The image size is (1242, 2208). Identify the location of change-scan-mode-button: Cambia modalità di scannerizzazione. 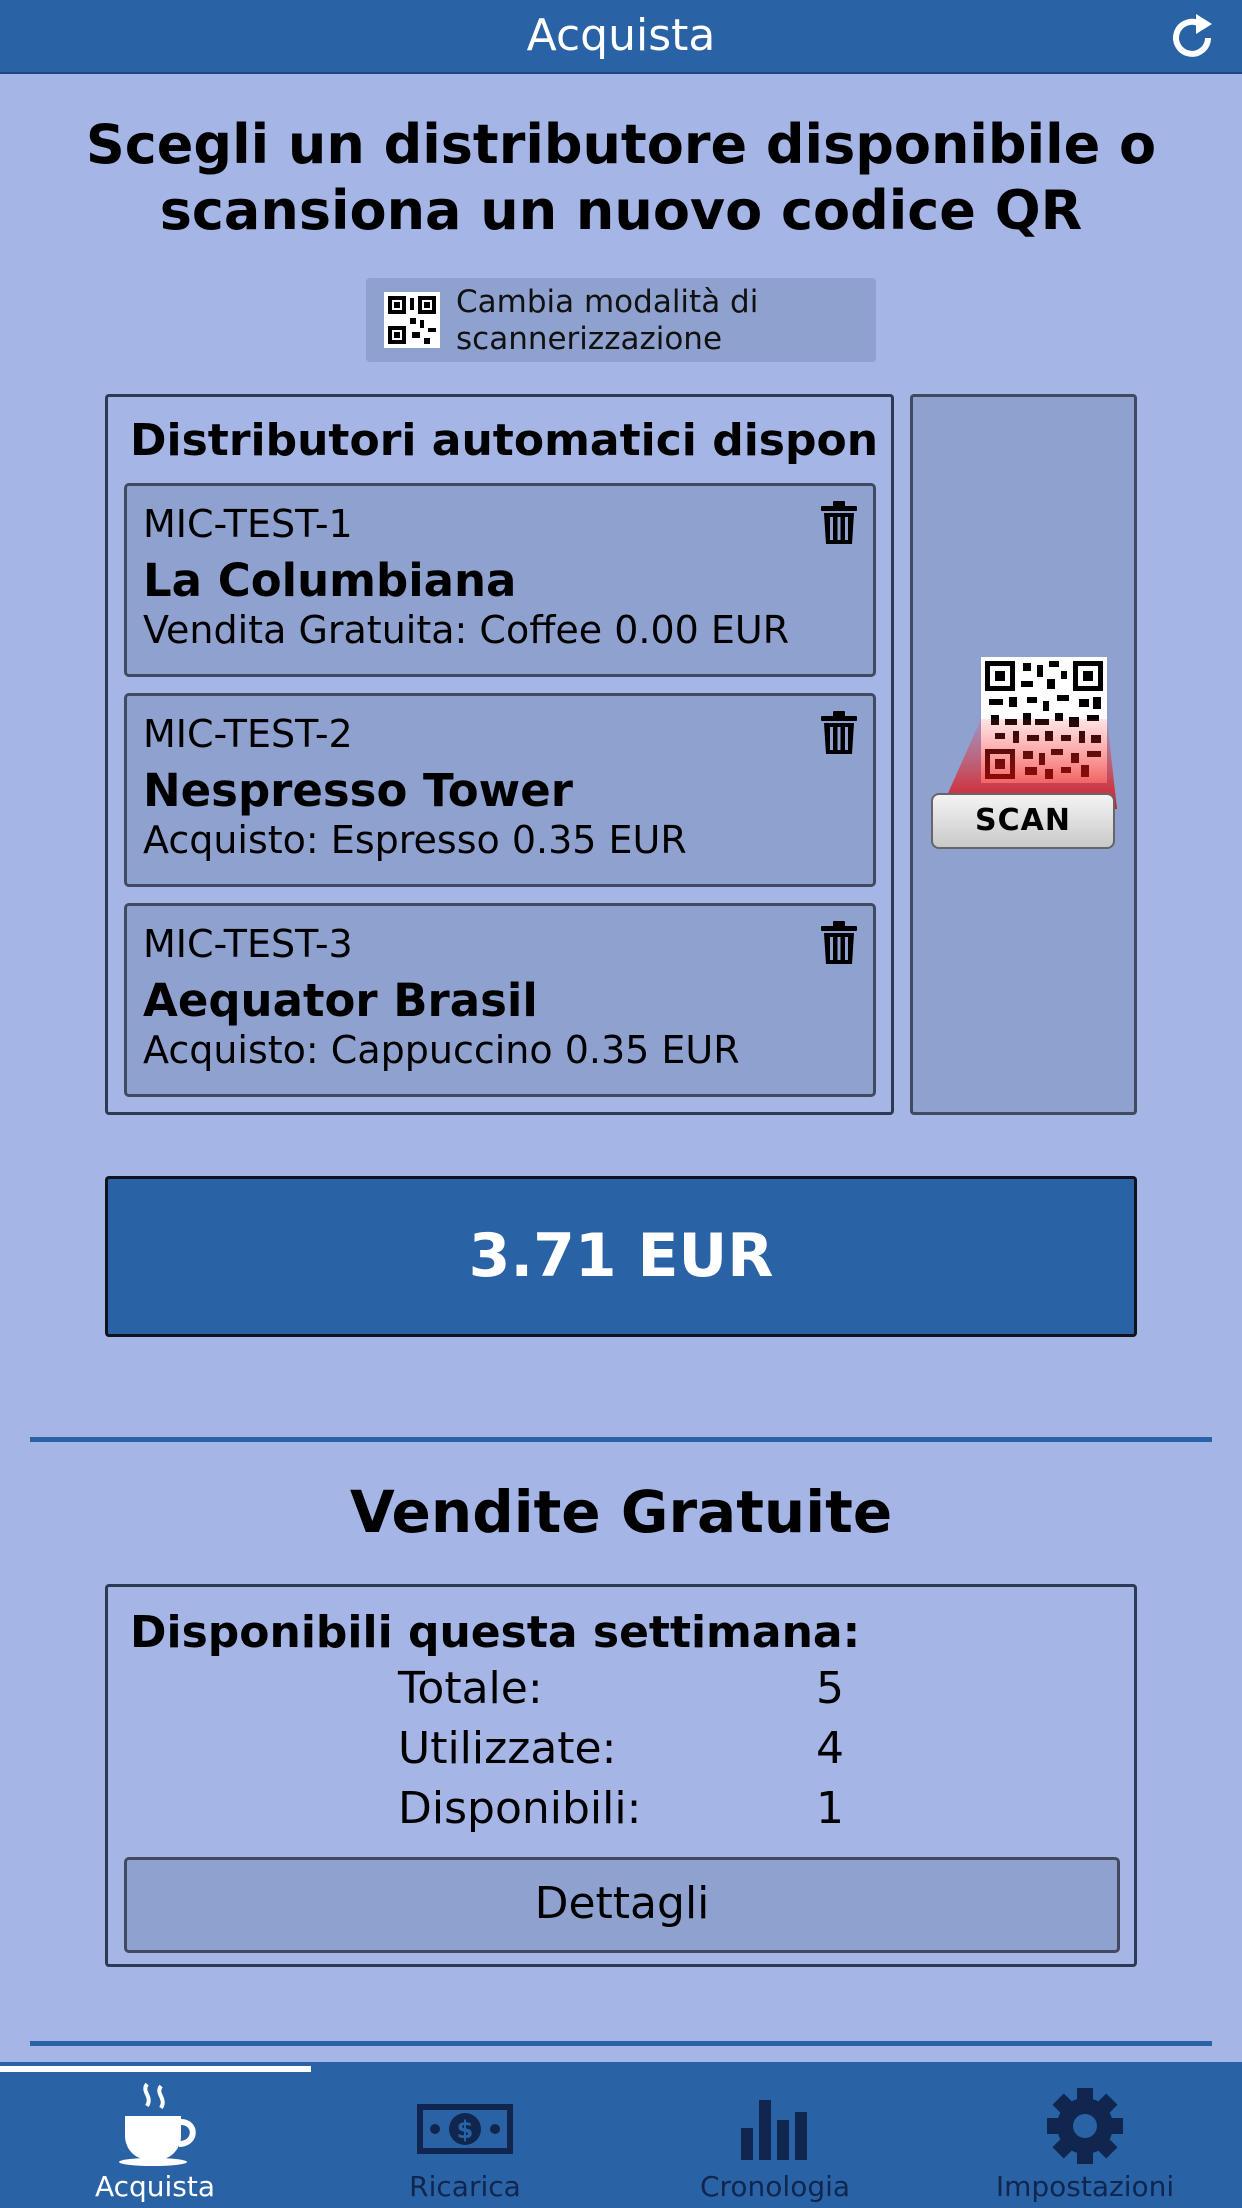
(621, 320).